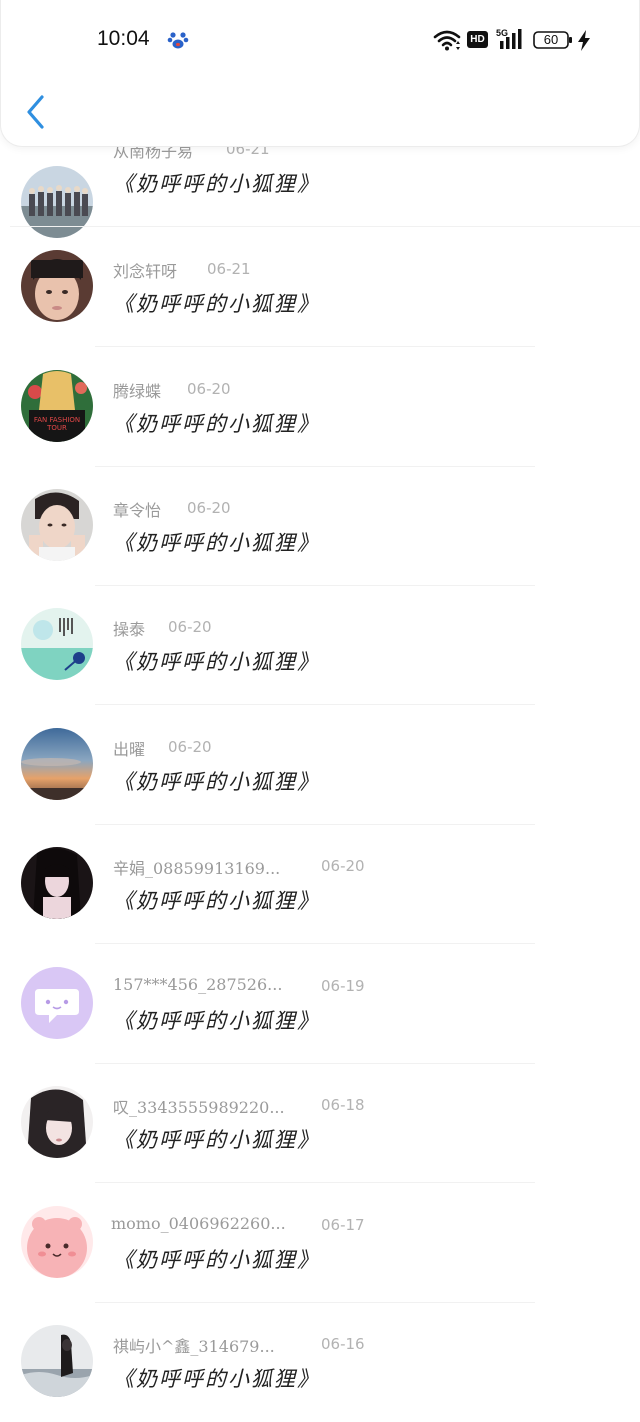 The height and width of the screenshot is (1422, 640). What do you see at coordinates (320, 1004) in the screenshot?
I see `list-item: 157***456_287526... 06-19 《奶呼呼的小狐狸》` at bounding box center [320, 1004].